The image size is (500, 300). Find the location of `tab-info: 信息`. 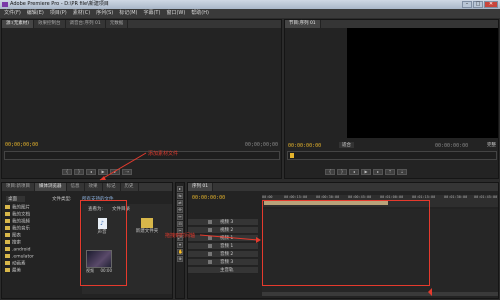

tab-info: 信息 is located at coordinates (76, 187).